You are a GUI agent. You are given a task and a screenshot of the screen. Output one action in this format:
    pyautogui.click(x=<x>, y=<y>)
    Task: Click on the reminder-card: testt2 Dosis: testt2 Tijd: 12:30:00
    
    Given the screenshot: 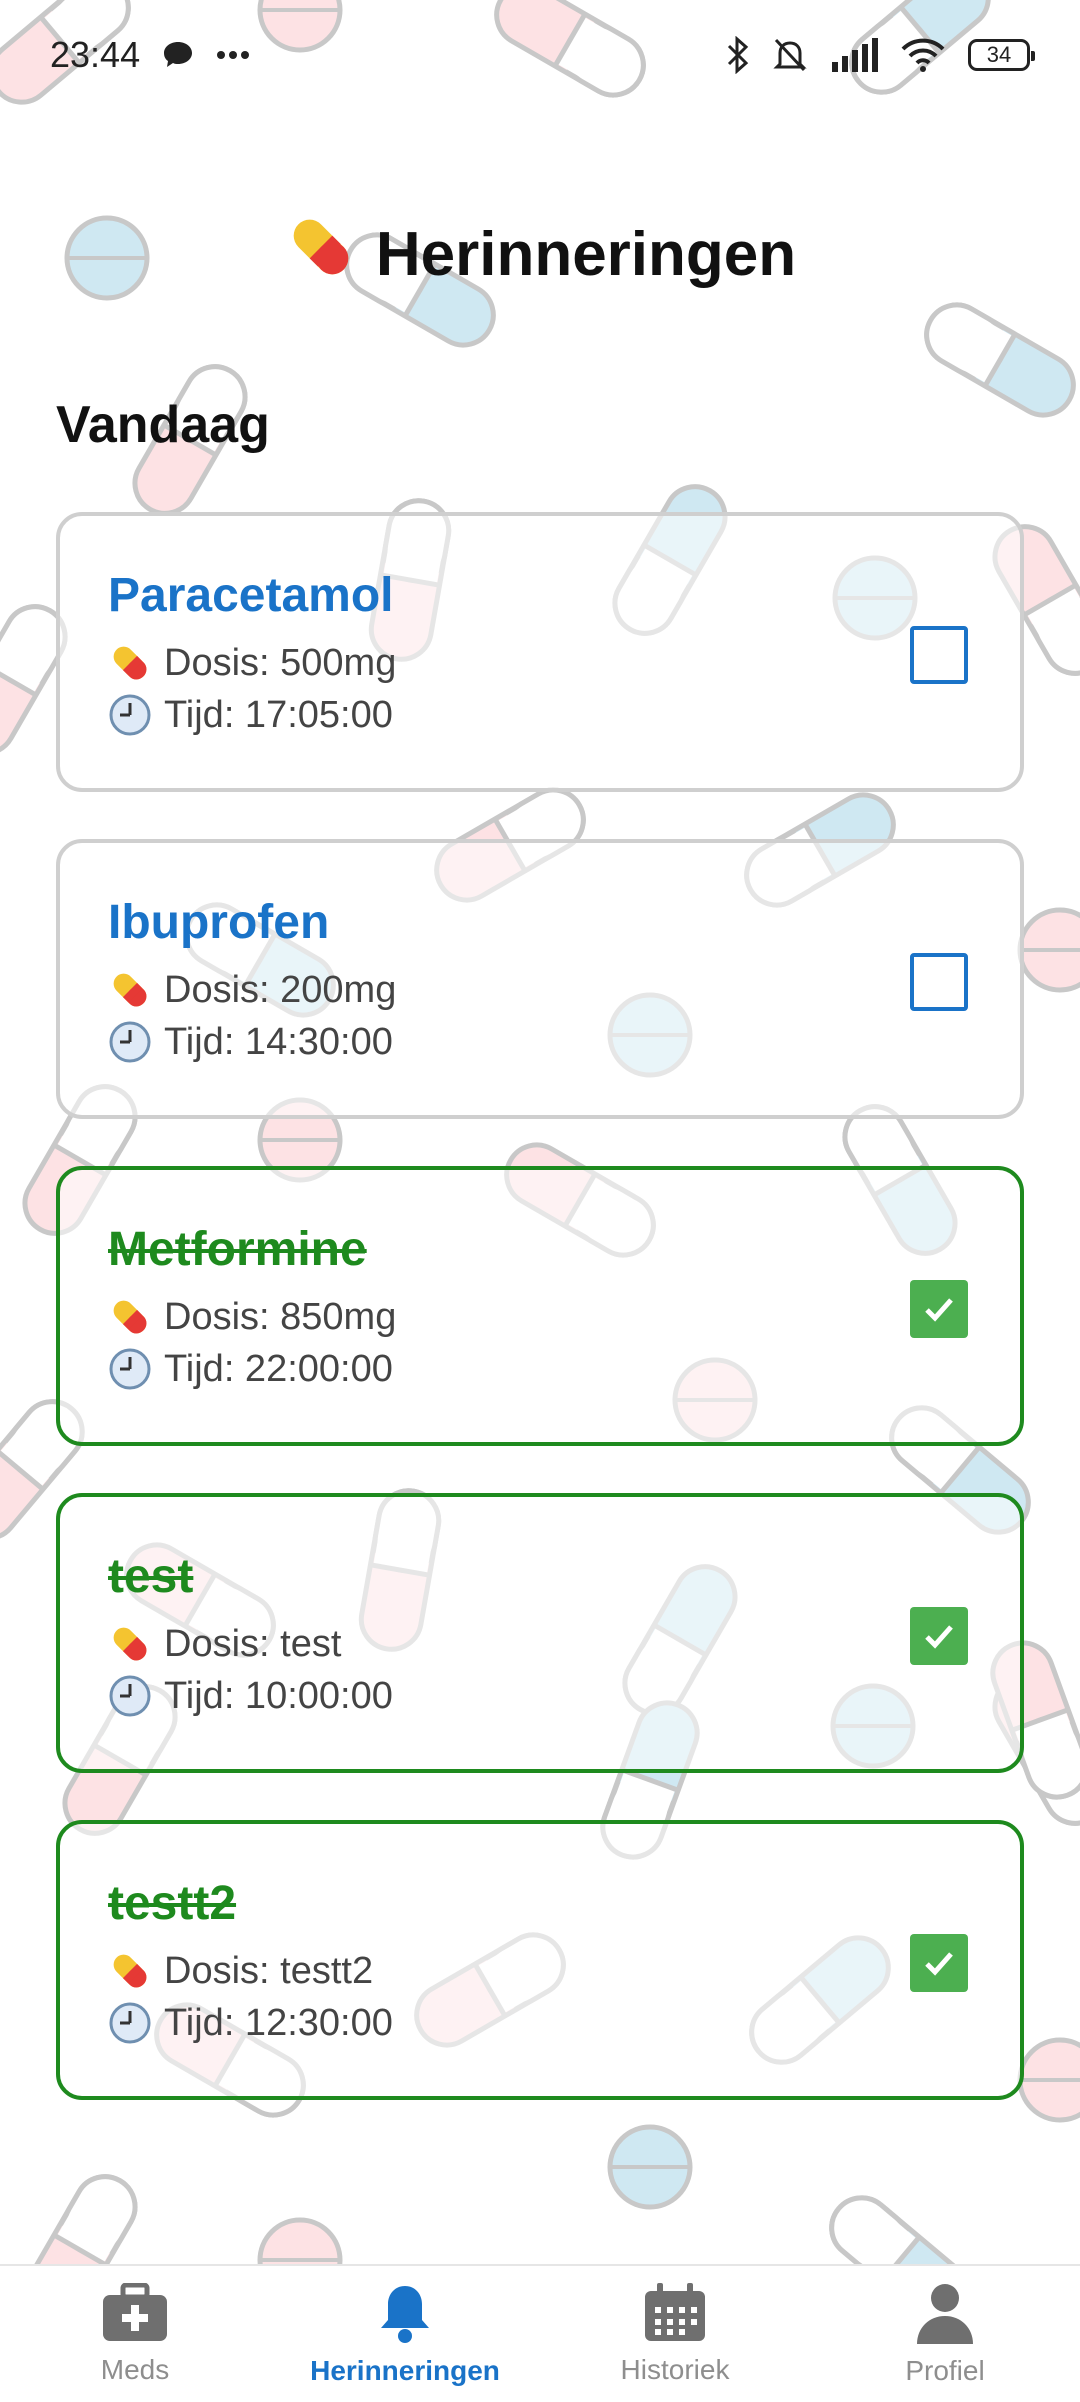 What is the action you would take?
    pyautogui.click(x=540, y=1960)
    